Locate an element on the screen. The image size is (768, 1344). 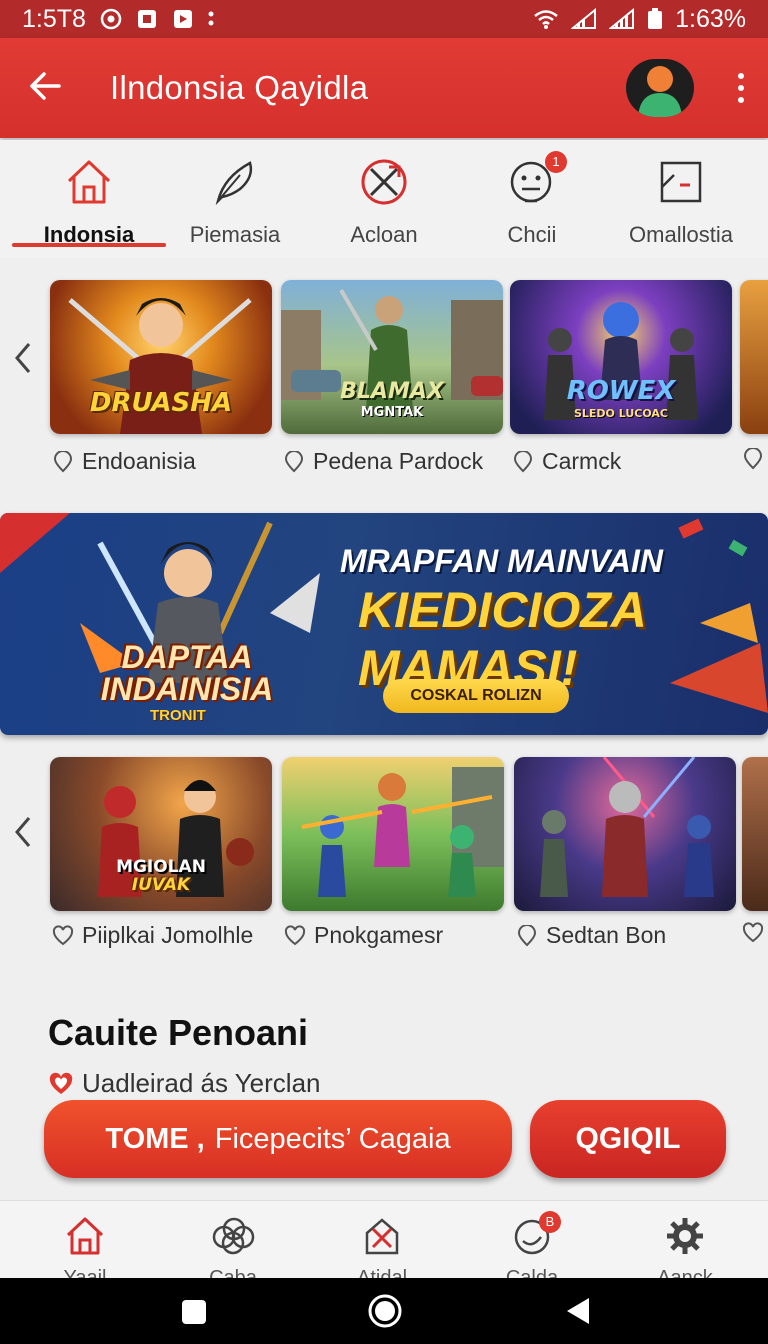
game-label: Pedena Pardock is located at coordinates (383, 461).